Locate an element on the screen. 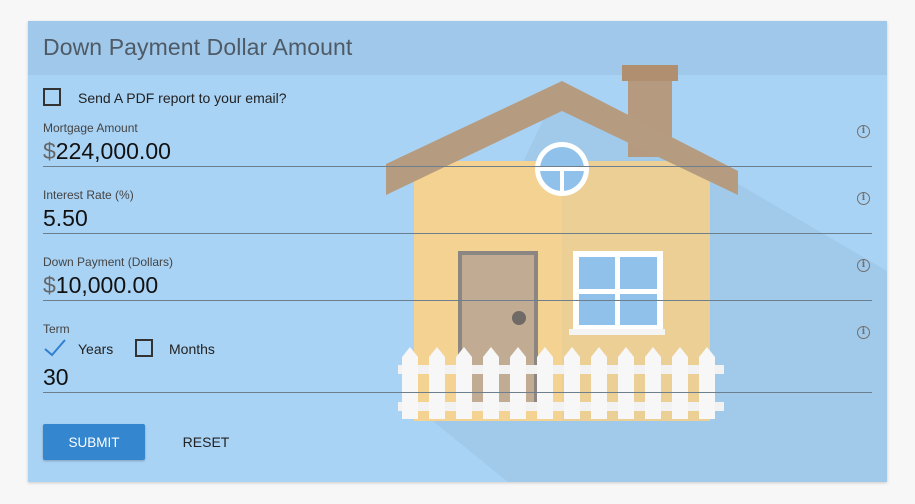 The width and height of the screenshot is (915, 504). term-input: 30 is located at coordinates (56, 377).